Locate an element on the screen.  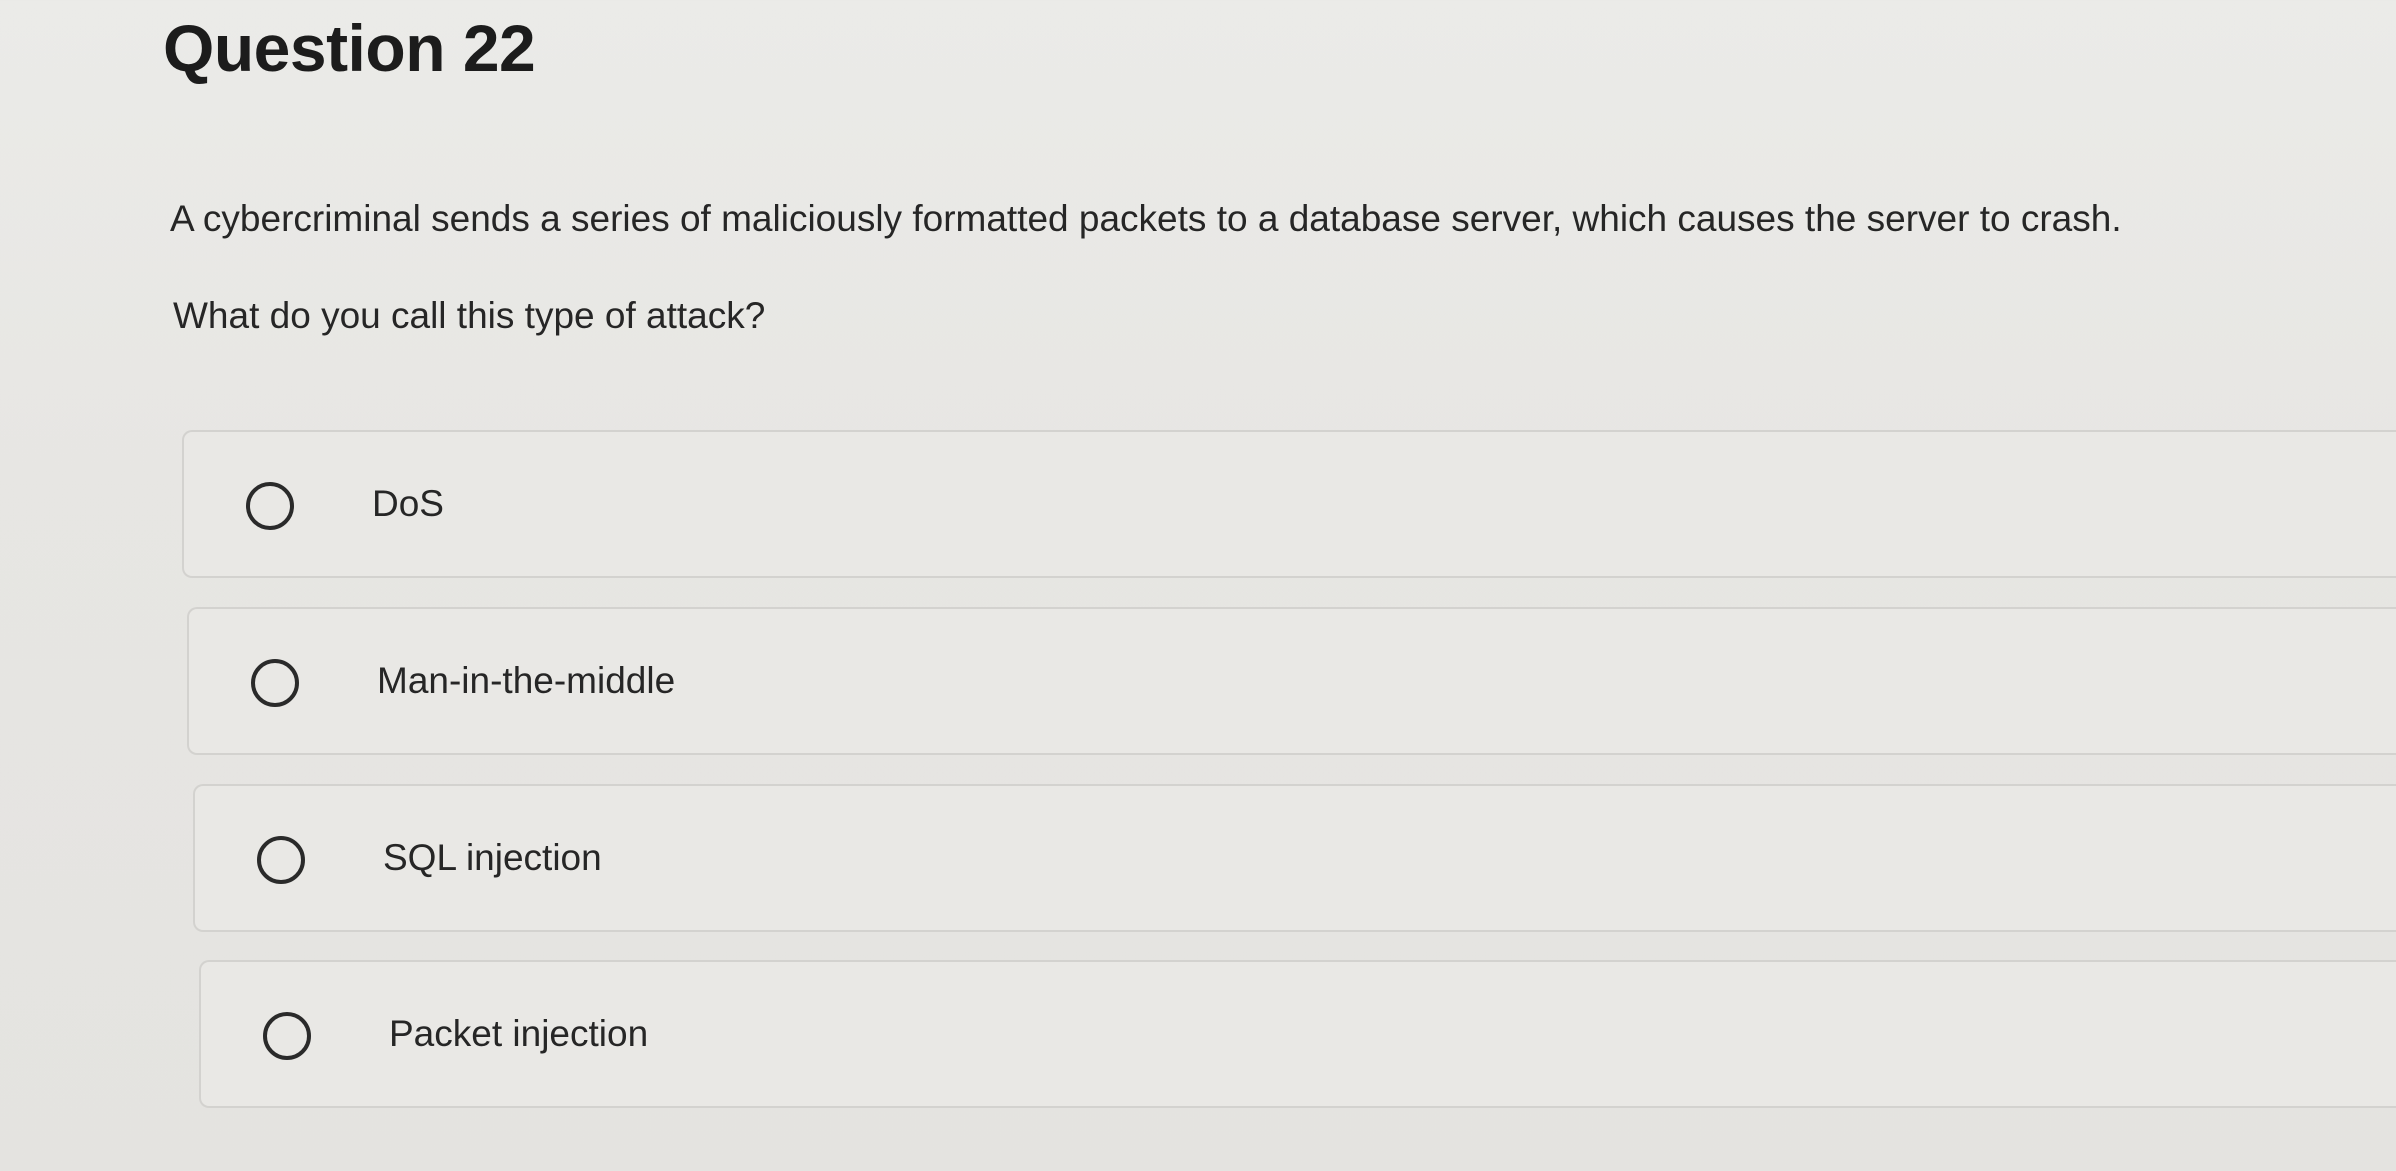
question-title: Question 22 is located at coordinates (349, 48).